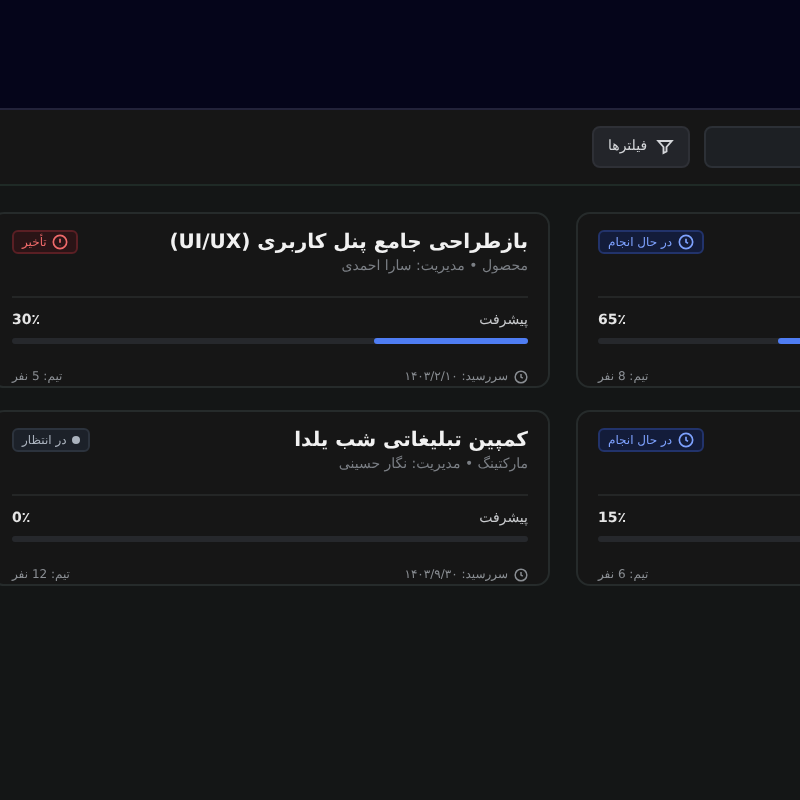 This screenshot has width=800, height=800. Describe the element at coordinates (348, 243) in the screenshot. I see `project-title: بازطراحی جامع پنل کاربری (UI/UX)` at that location.